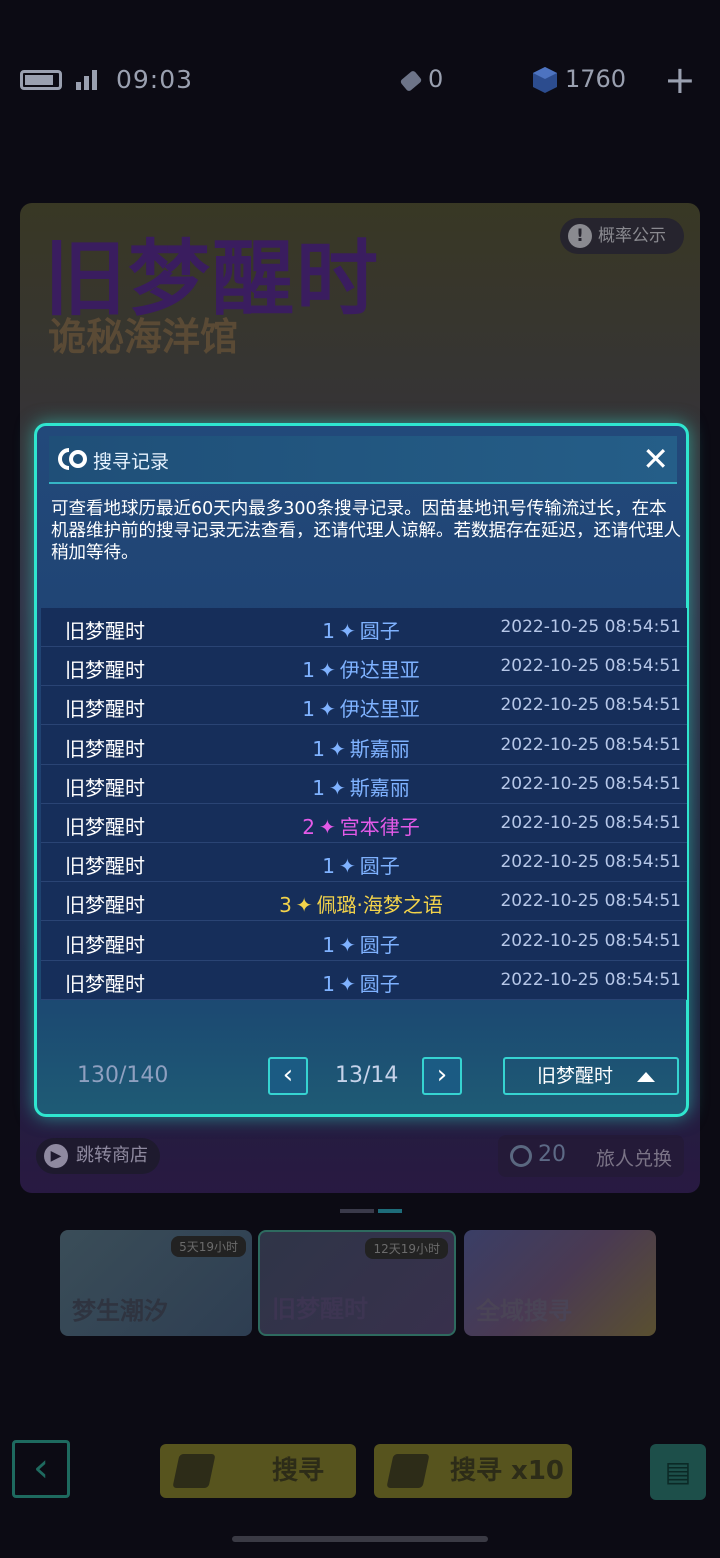 The image size is (720, 1558). Describe the element at coordinates (367, 1075) in the screenshot. I see `page-indicator: 13/14` at that location.